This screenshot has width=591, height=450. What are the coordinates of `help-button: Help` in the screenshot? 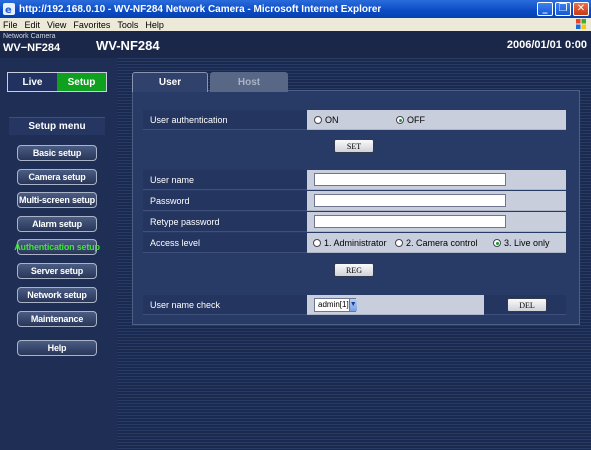 It's located at (57, 348).